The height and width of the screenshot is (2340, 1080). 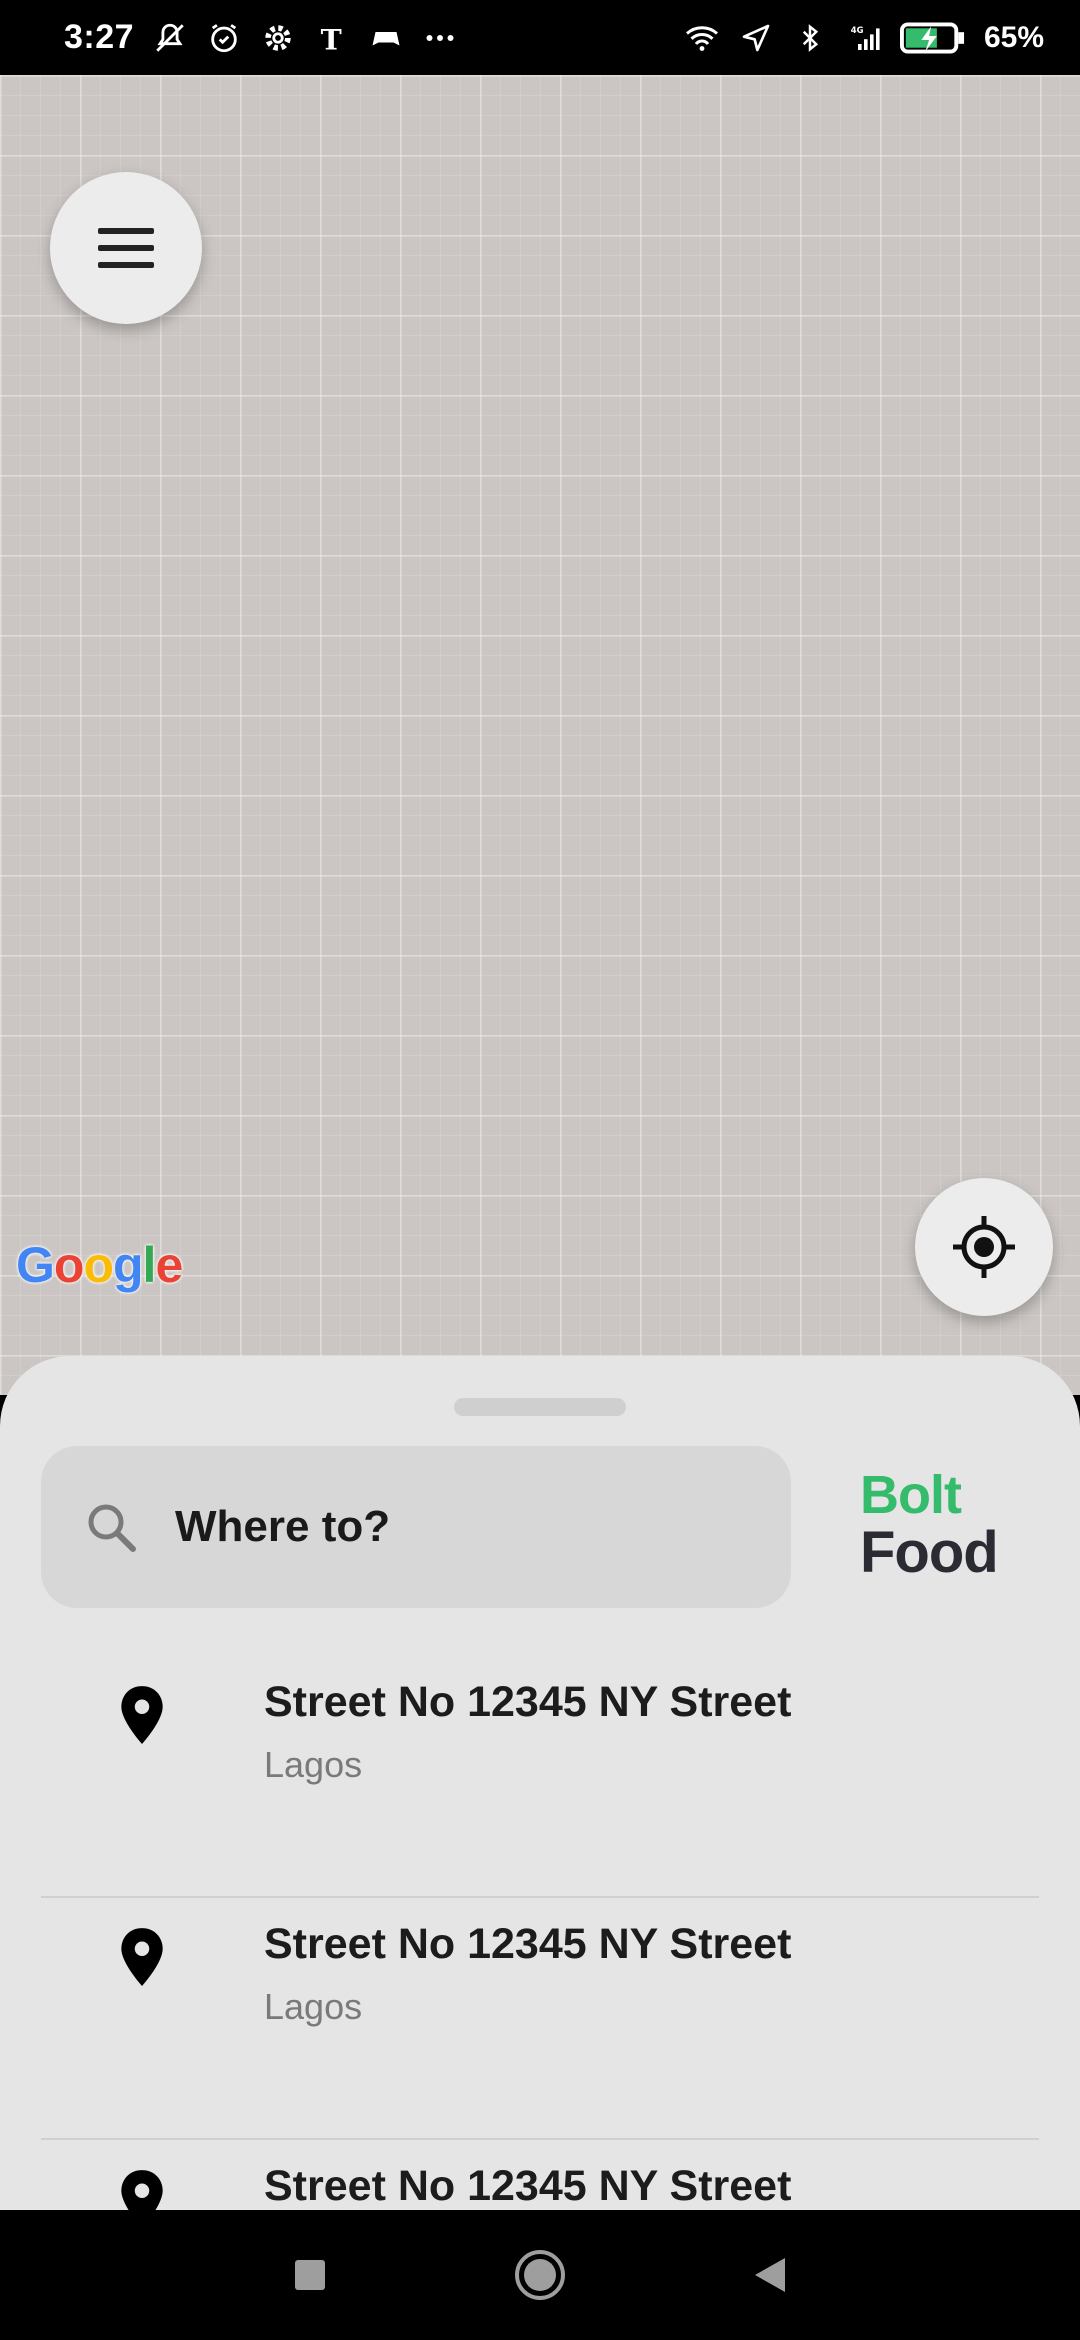 I want to click on status-bar: 3:27 T 4G 65%, so click(x=540, y=37).